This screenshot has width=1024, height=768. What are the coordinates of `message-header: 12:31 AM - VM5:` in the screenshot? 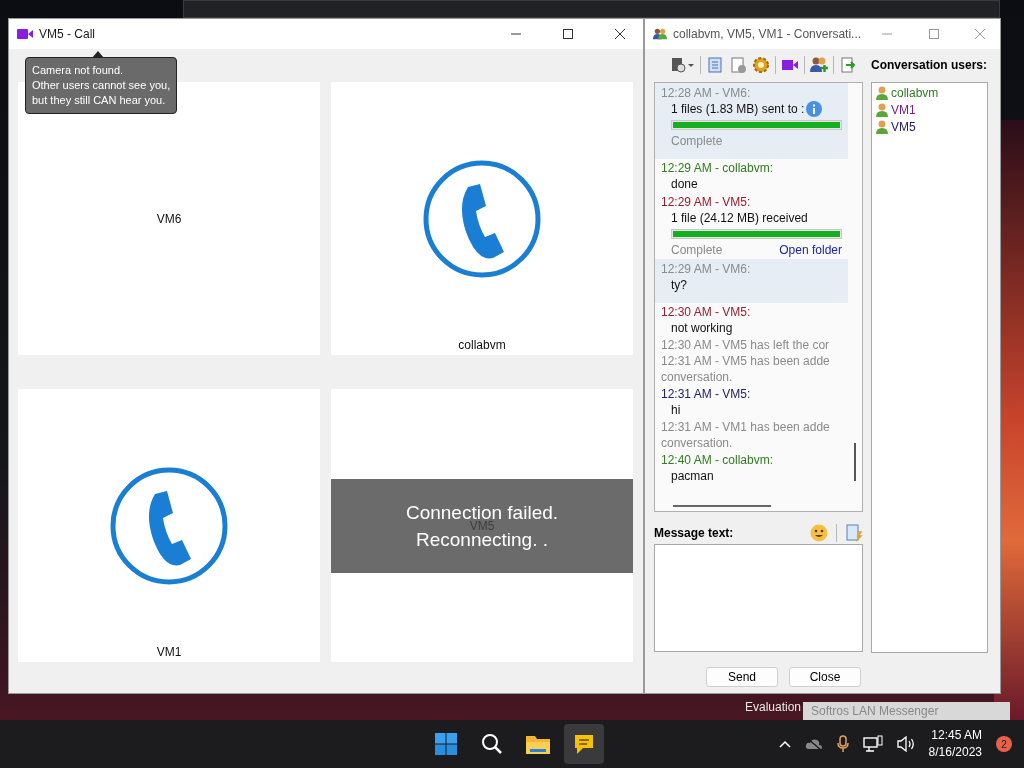 It's located at (706, 394).